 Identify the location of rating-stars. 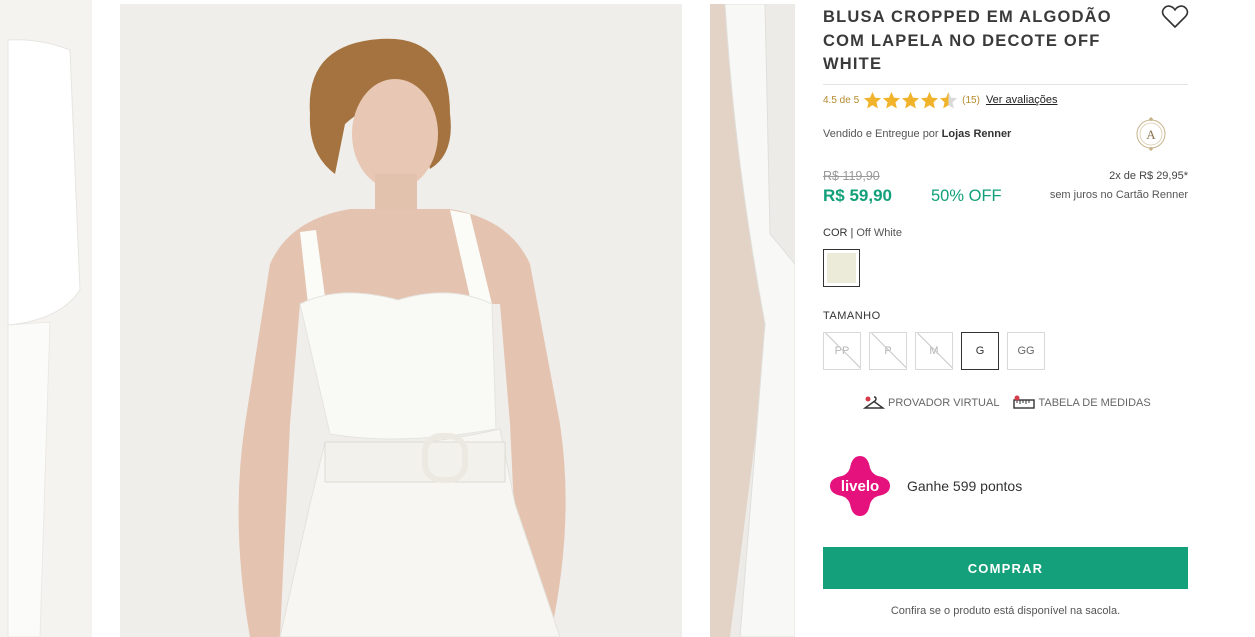
(910, 100).